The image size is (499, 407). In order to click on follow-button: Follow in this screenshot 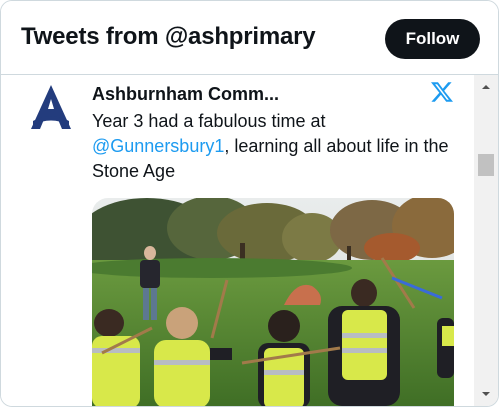, I will do `click(432, 39)`.